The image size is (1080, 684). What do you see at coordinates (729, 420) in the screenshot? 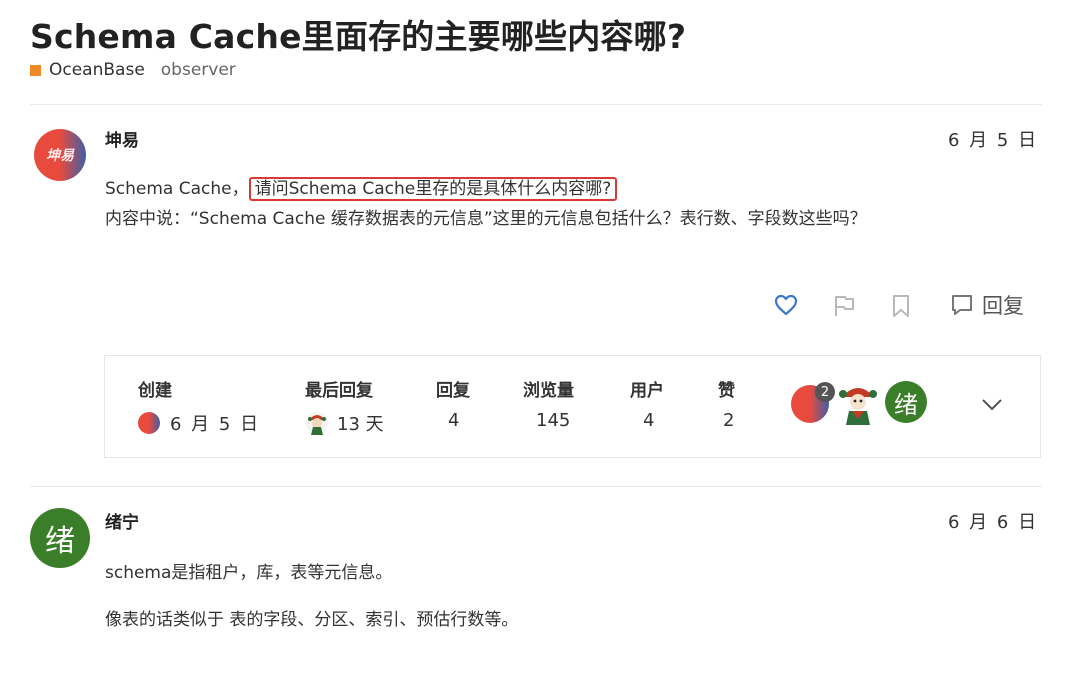
I see `summary-value: 2` at bounding box center [729, 420].